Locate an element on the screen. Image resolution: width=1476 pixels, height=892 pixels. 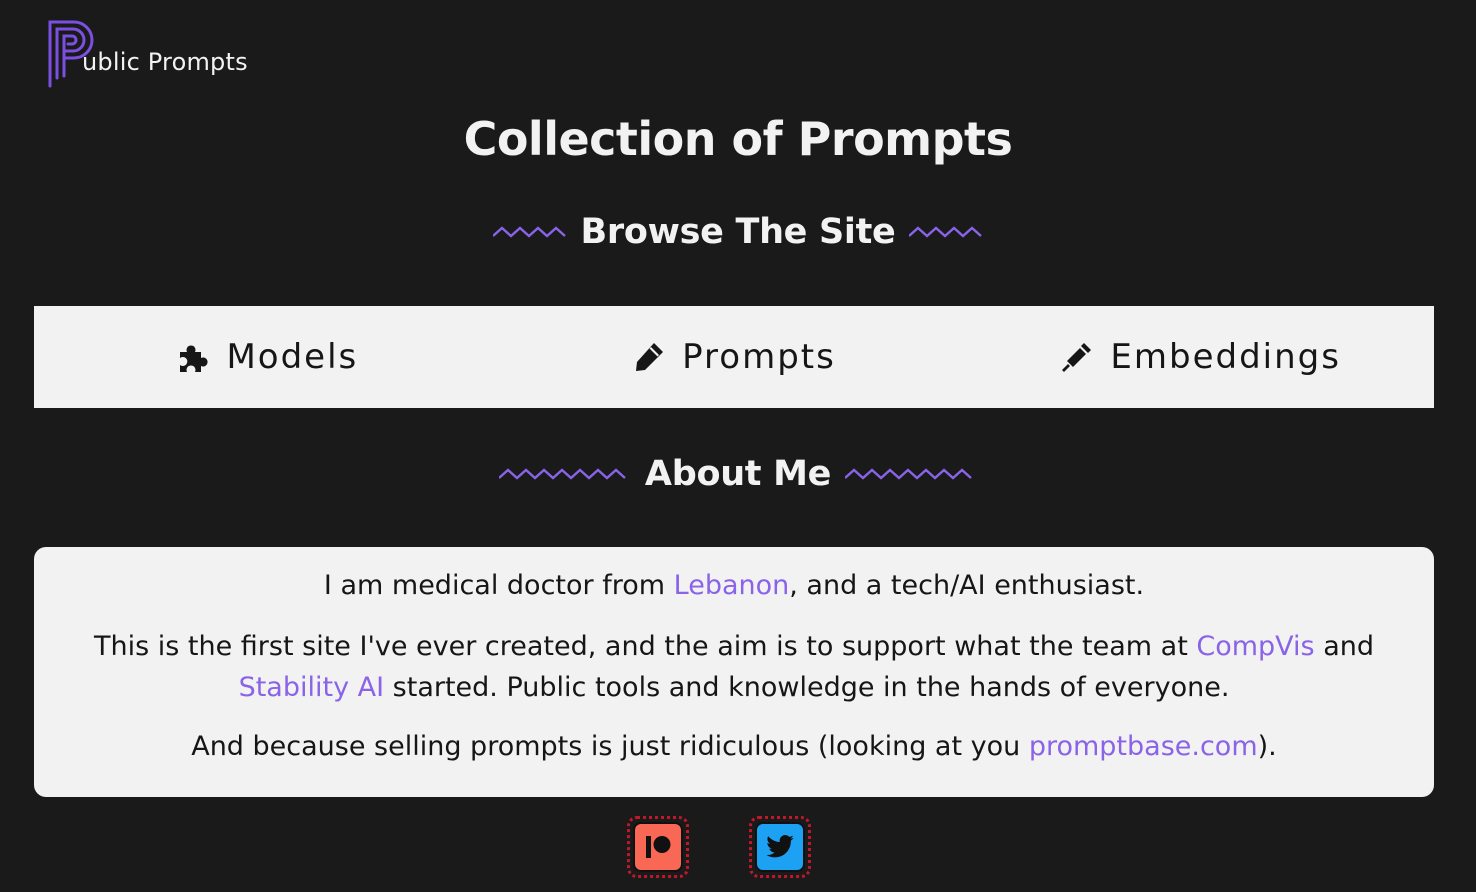
twitter-button is located at coordinates (780, 847).